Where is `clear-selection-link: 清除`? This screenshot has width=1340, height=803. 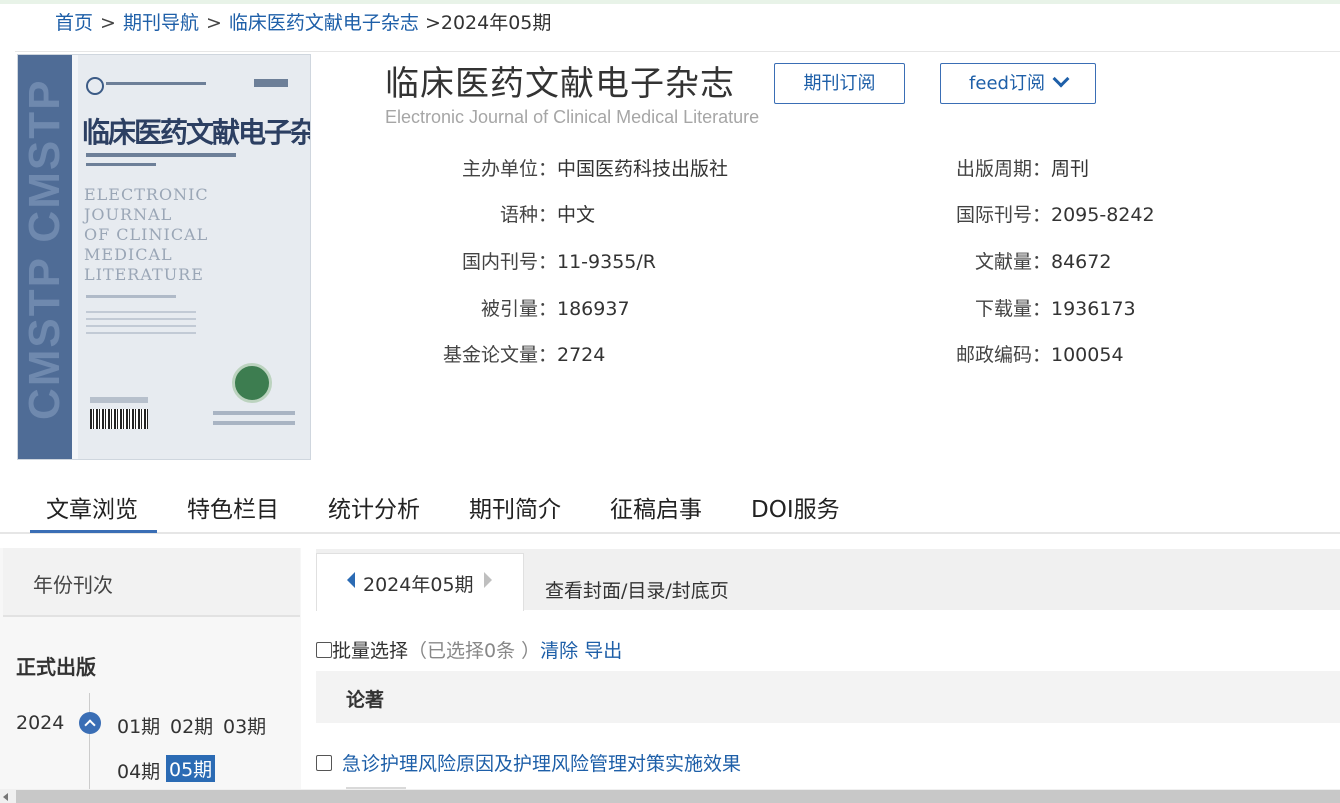
clear-selection-link: 清除 is located at coordinates (559, 651).